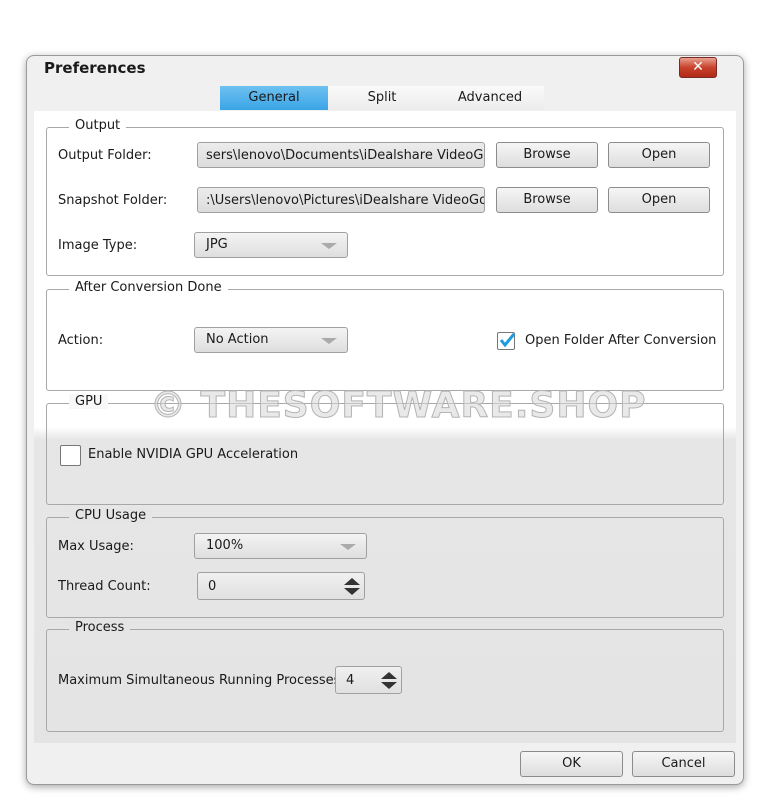  I want to click on output-browse-button: Browse, so click(547, 155).